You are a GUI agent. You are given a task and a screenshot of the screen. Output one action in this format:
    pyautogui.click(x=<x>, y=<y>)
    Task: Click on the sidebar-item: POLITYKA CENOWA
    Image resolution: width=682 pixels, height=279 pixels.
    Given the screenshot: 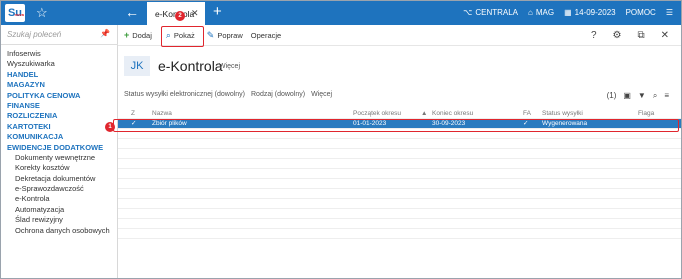 What is the action you would take?
    pyautogui.click(x=59, y=96)
    